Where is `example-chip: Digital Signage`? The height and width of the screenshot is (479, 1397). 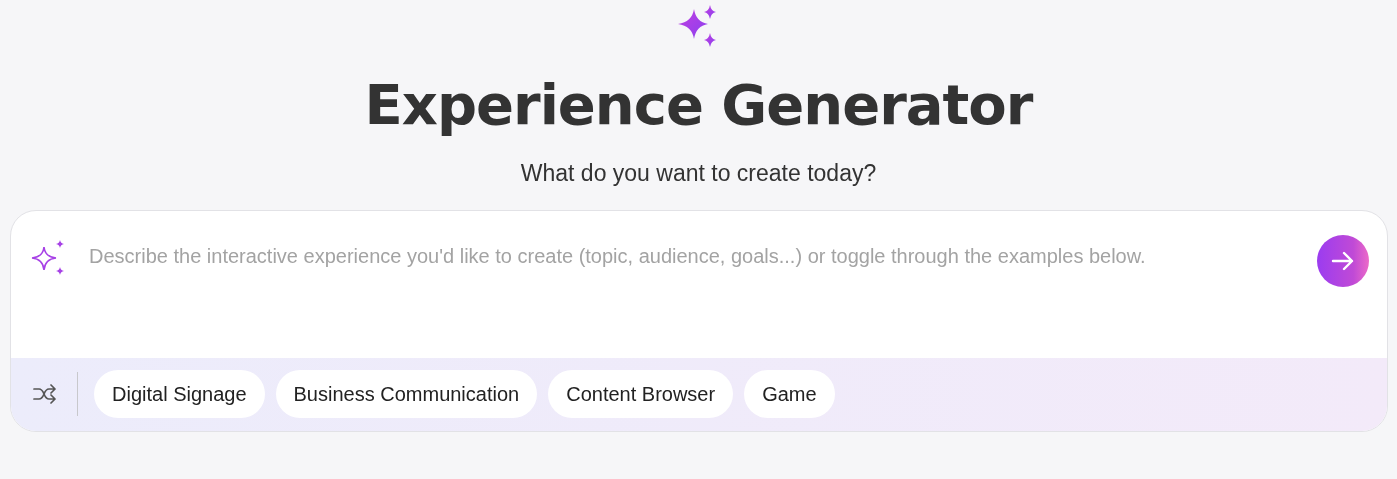 example-chip: Digital Signage is located at coordinates (179, 394).